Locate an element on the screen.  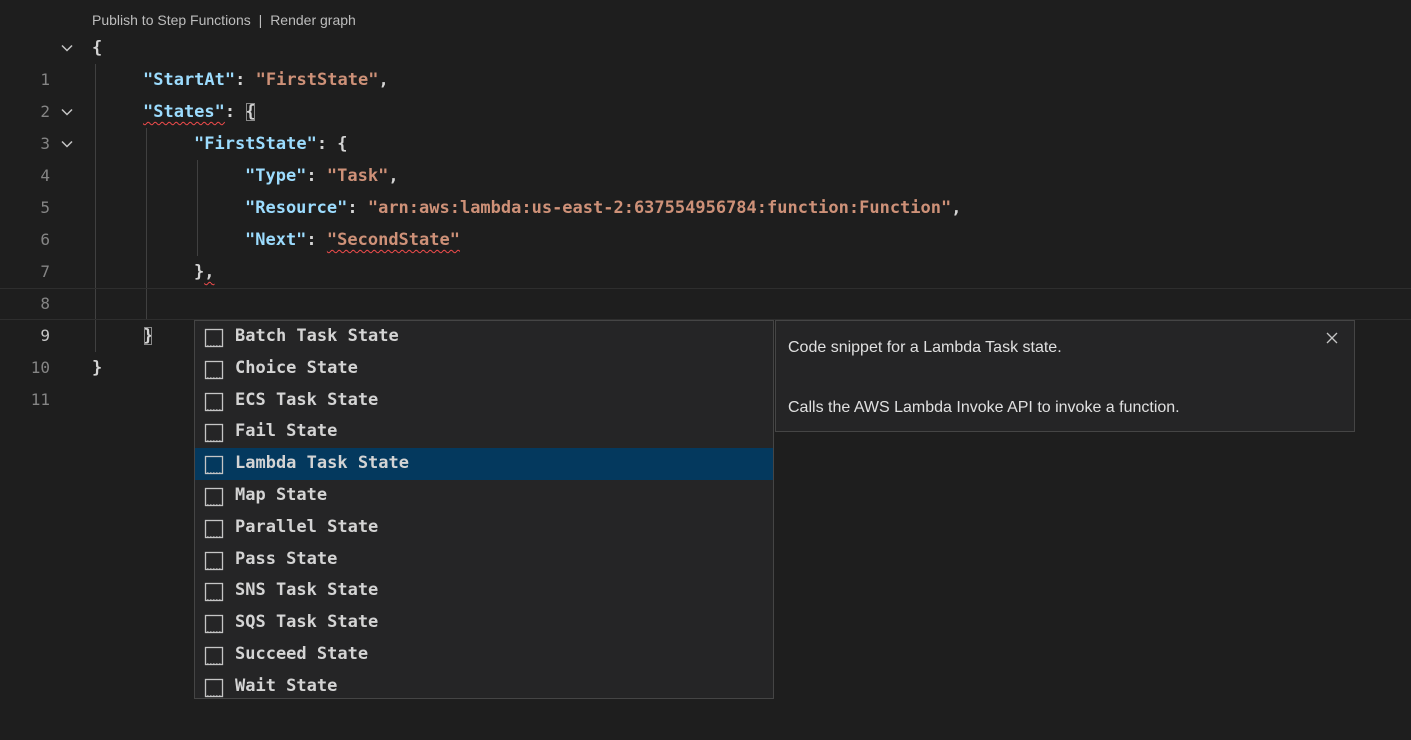
code-line-current: 9 is located at coordinates (705, 316).